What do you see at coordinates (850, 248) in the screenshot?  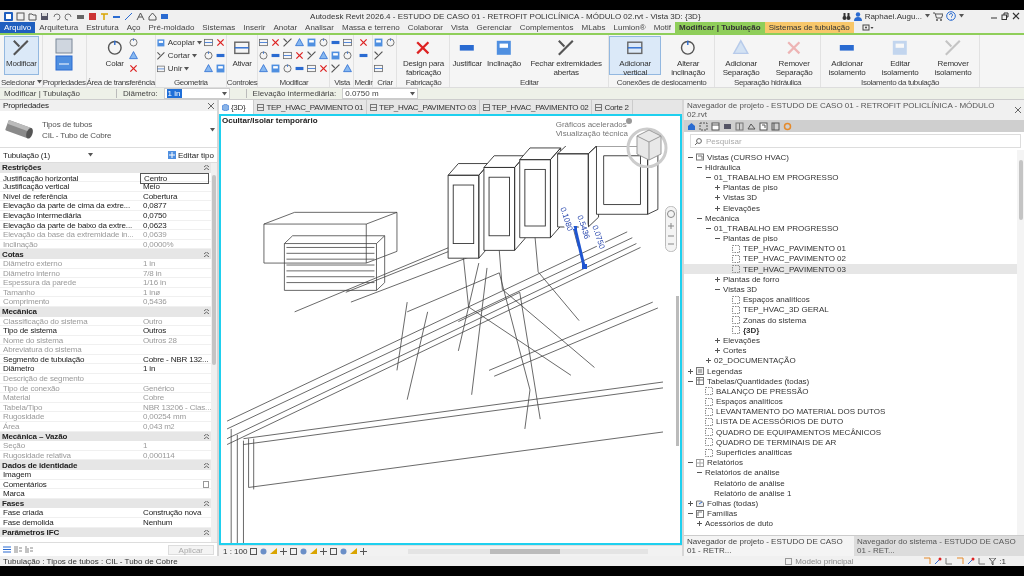 I see `tree-item: TEP_HVAC_PAVIMENTO 01` at bounding box center [850, 248].